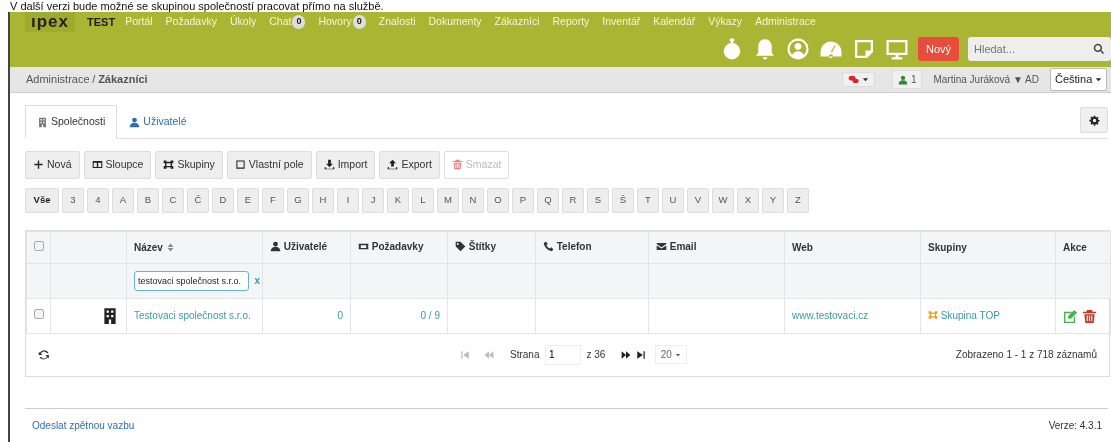 This screenshot has width=1111, height=442. What do you see at coordinates (39, 314) in the screenshot?
I see `row-checkbox` at bounding box center [39, 314].